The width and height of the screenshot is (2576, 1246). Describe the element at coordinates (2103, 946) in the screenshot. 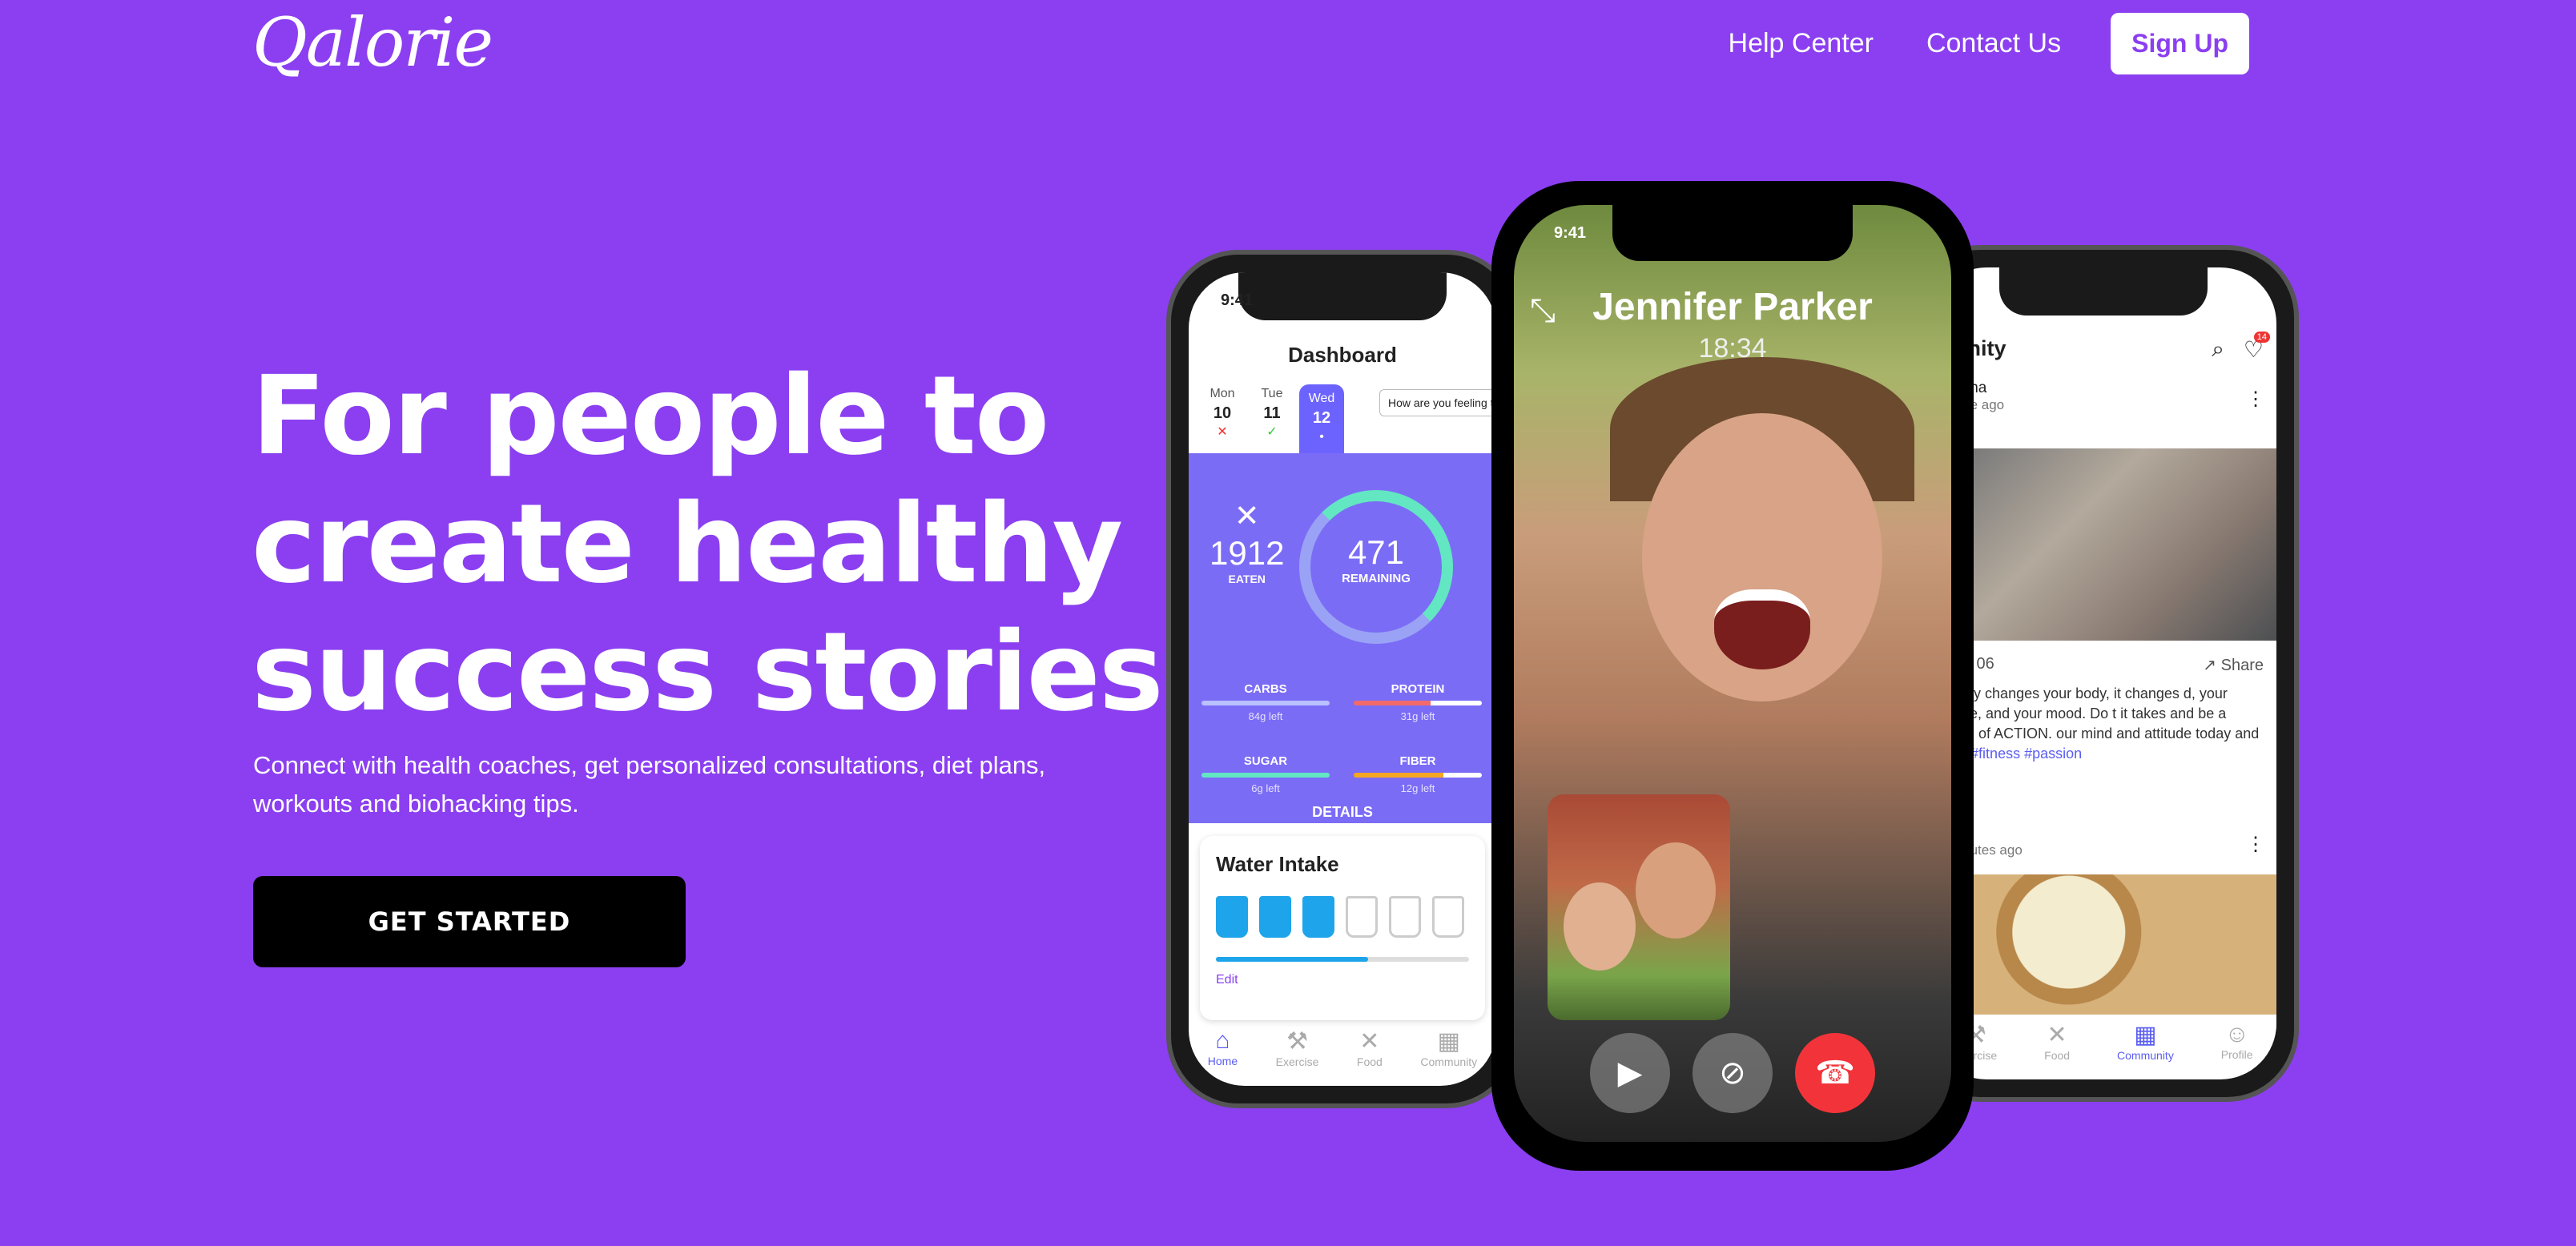

I see `post-image-bowl` at that location.